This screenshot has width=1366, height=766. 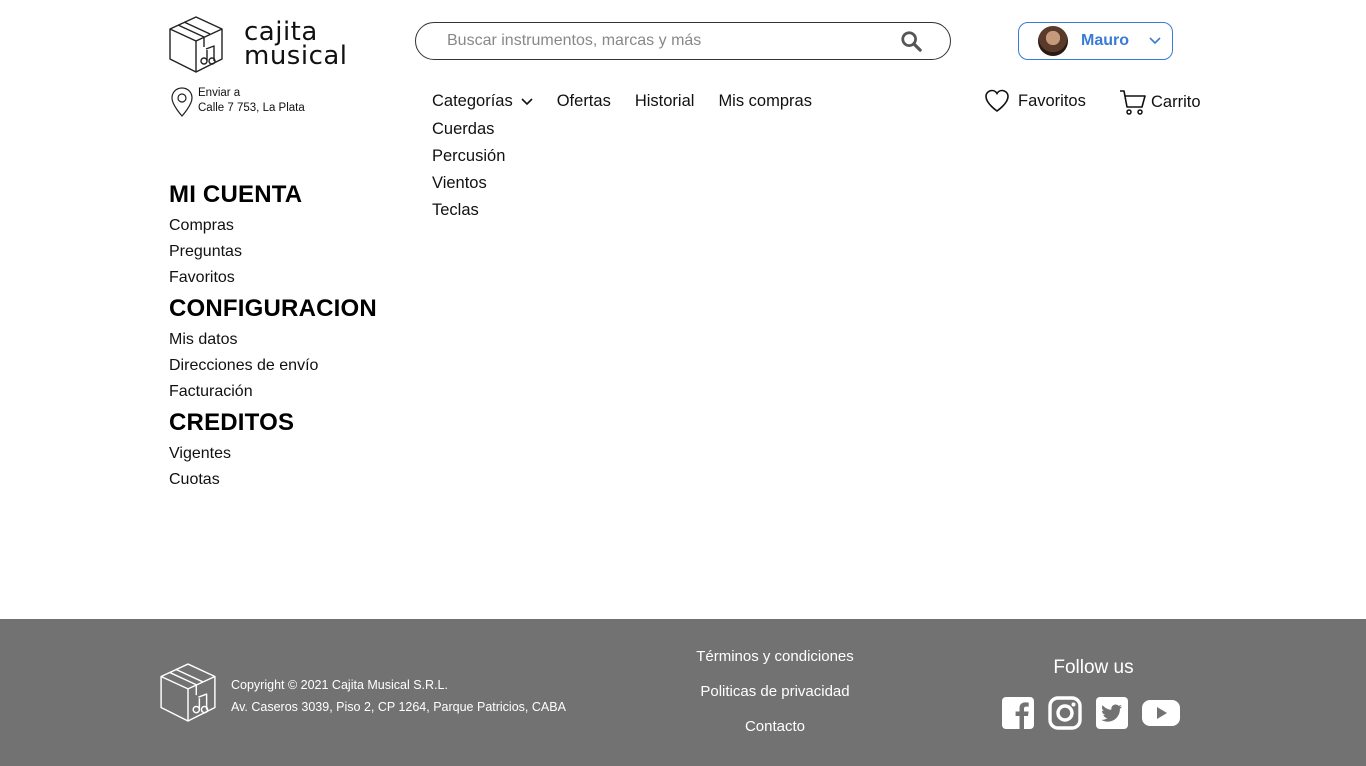 I want to click on heart-icon, so click(x=997, y=100).